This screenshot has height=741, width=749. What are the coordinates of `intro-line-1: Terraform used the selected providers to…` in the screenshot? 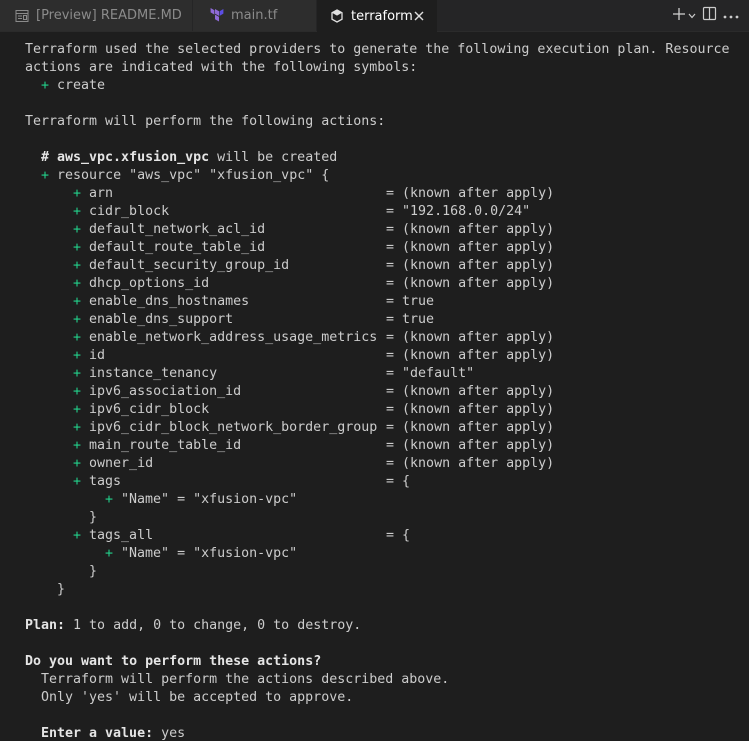 It's located at (377, 49).